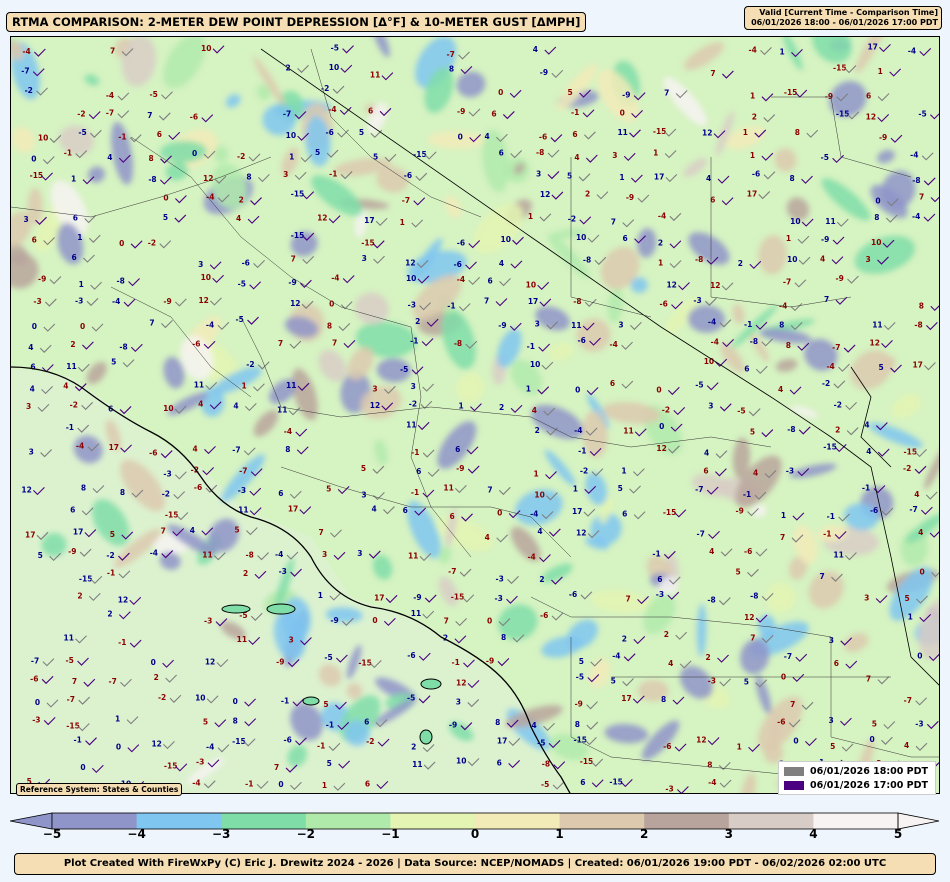 Image resolution: width=950 pixels, height=882 pixels. I want to click on colorbar-tick-label: −3, so click(221, 834).